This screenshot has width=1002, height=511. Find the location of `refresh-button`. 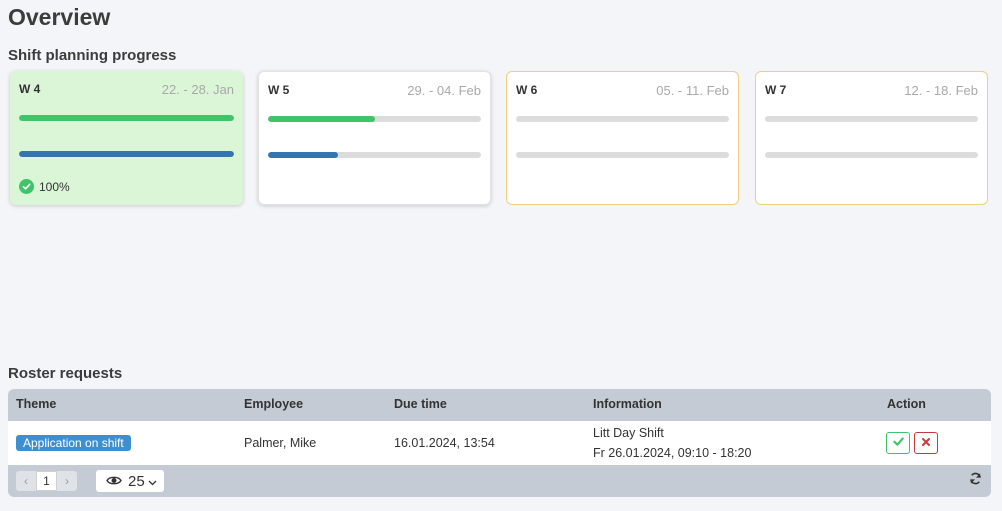

refresh-button is located at coordinates (975, 481).